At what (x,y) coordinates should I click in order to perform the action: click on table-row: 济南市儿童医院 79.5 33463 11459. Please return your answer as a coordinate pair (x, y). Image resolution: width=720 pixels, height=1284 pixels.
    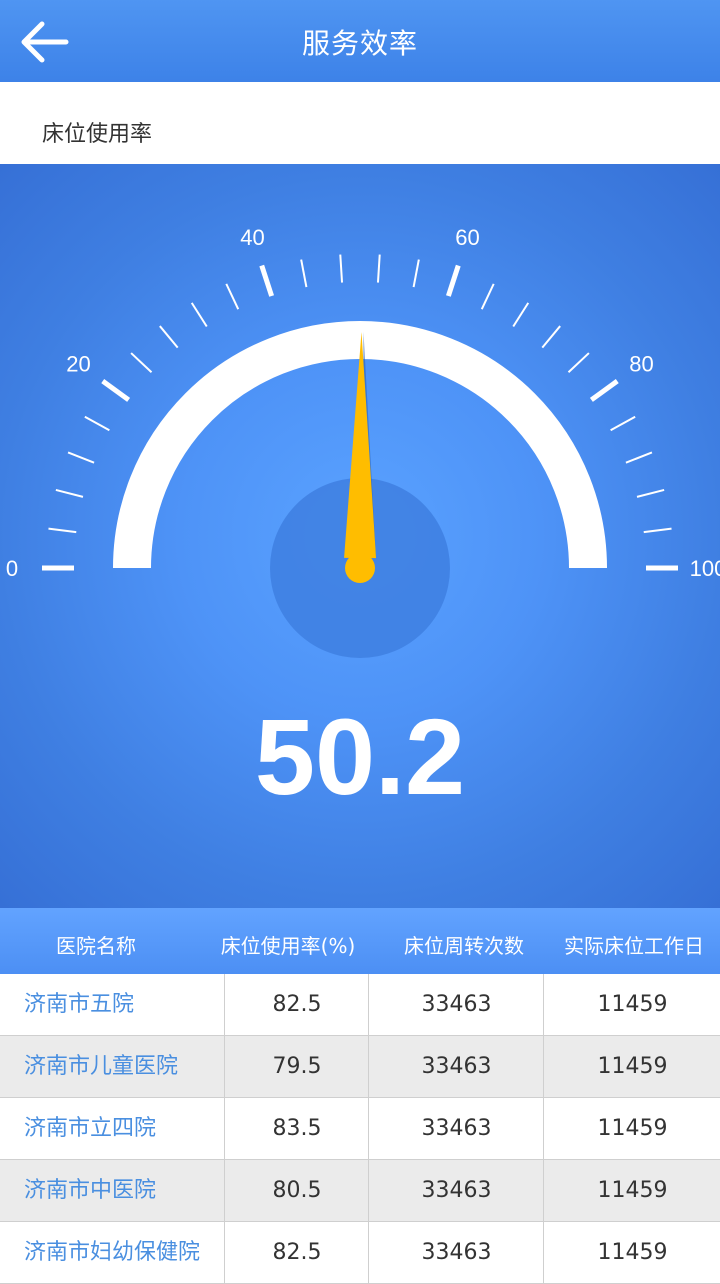
    Looking at the image, I should click on (360, 1067).